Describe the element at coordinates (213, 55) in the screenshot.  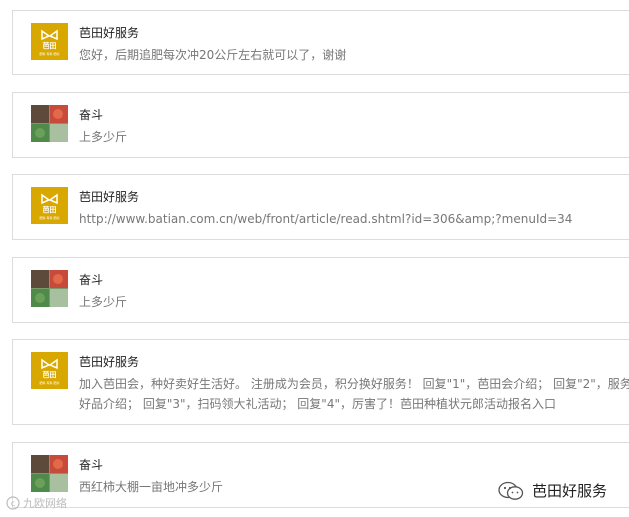
I see `message-text: 您好，后期追肥每次冲20公斤左右就可以了，谢谢` at that location.